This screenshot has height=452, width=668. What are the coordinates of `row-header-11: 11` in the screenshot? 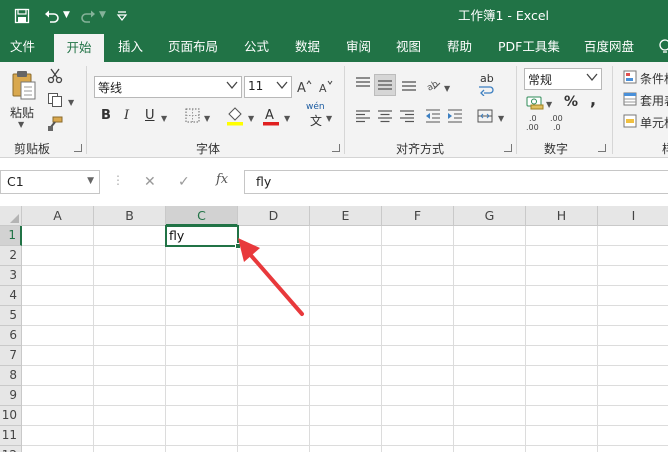 It's located at (11, 436).